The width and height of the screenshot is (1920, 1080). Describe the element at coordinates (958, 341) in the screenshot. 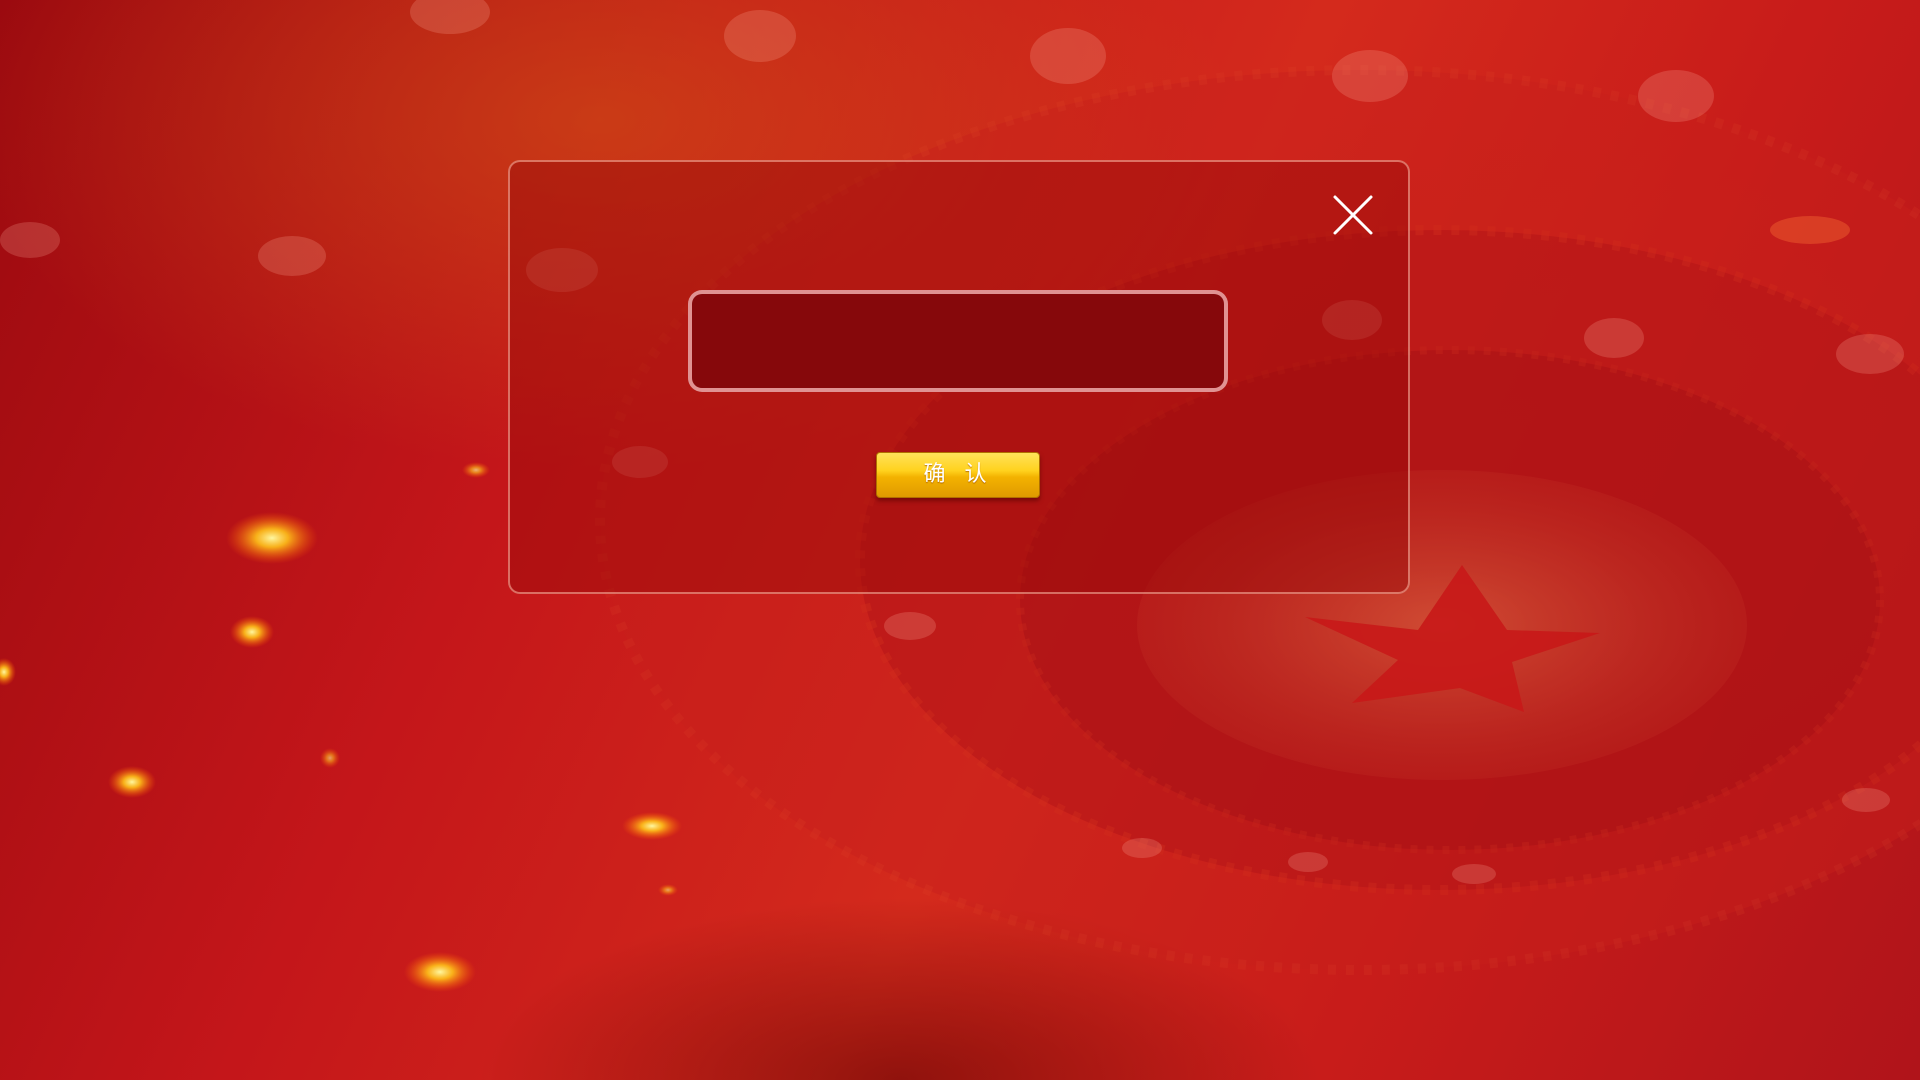

I see `text-input` at that location.